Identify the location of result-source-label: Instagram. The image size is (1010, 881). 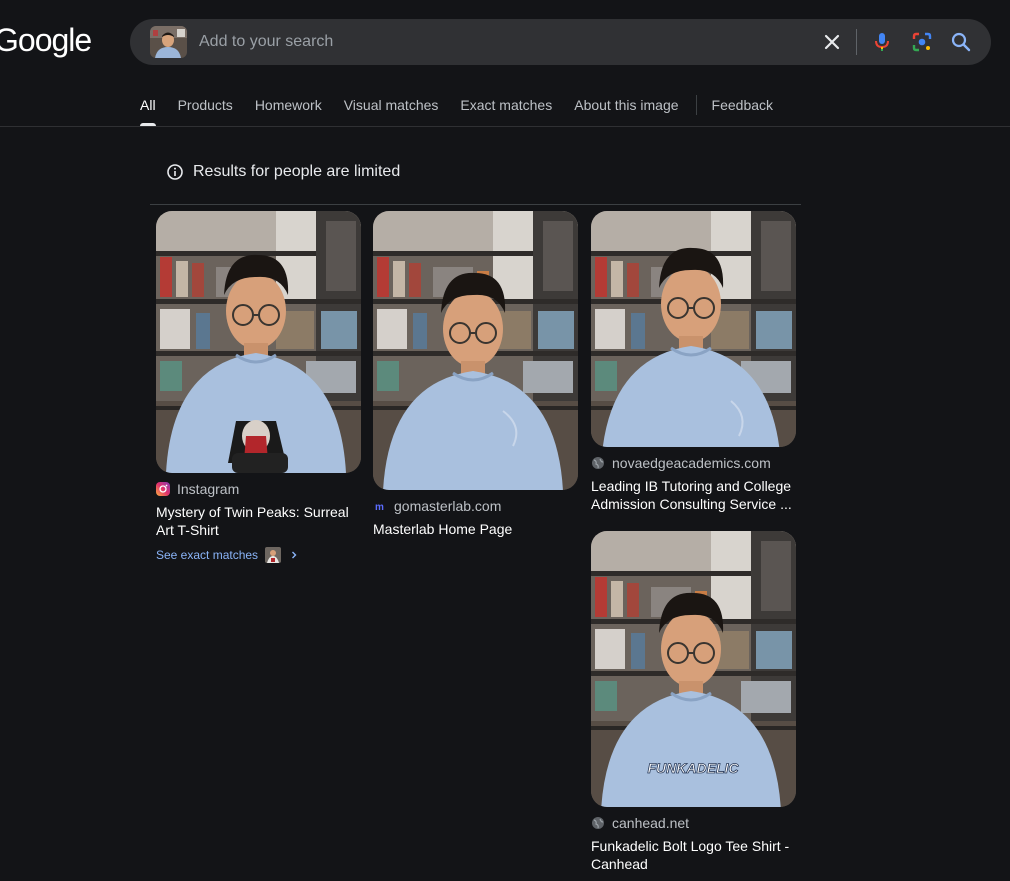
(208, 489).